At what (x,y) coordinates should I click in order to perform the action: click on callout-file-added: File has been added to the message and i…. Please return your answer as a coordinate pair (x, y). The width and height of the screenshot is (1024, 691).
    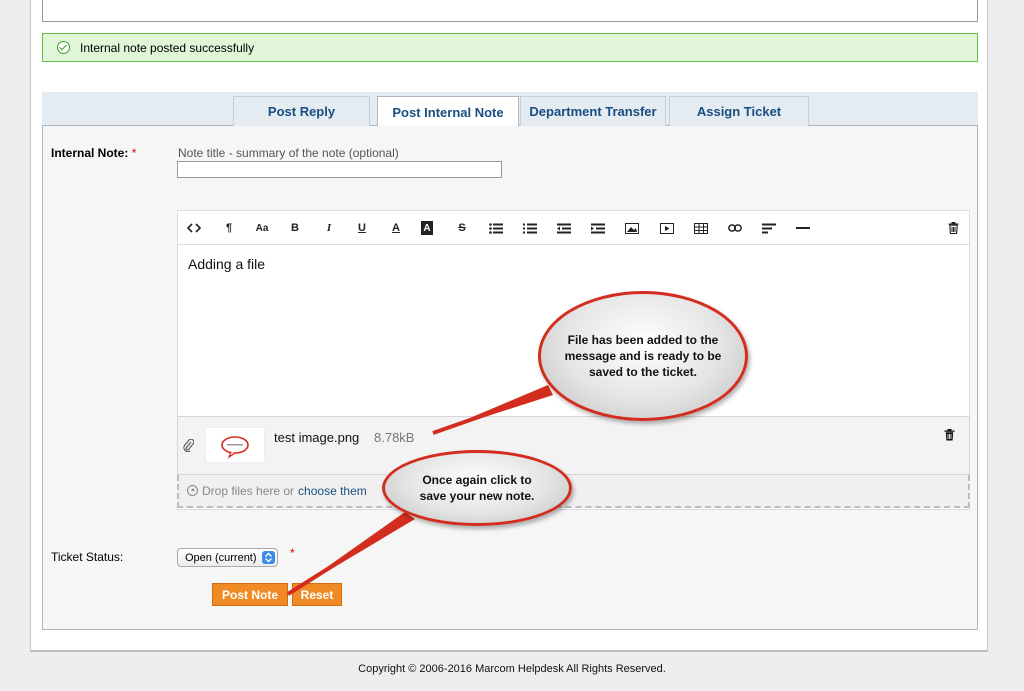
    Looking at the image, I should click on (643, 356).